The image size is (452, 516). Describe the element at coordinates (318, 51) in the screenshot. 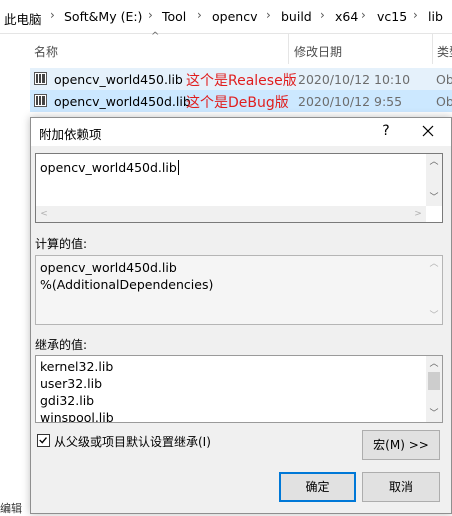

I see `column-header-modified: 修改日期` at that location.